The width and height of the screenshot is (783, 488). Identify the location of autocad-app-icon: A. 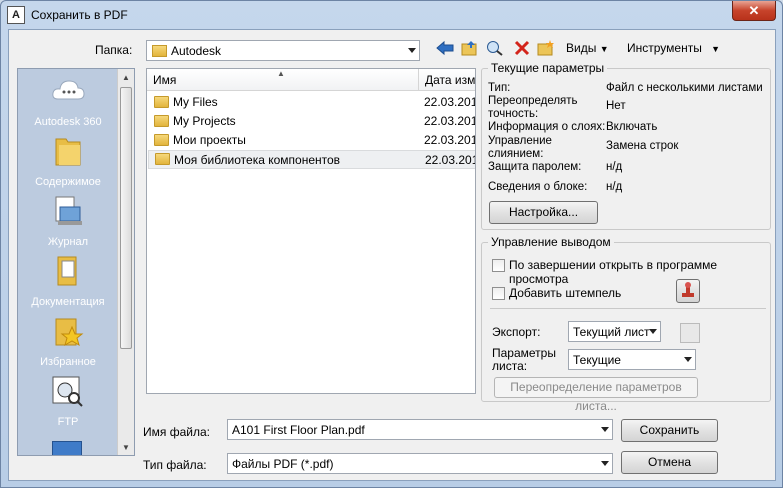
(16, 15).